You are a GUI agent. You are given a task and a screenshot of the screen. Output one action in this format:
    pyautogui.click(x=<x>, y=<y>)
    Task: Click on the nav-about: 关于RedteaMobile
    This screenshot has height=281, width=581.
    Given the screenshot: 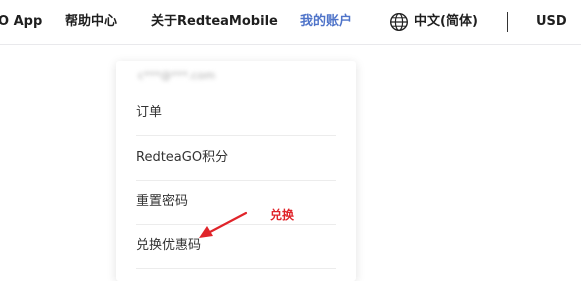 What is the action you would take?
    pyautogui.click(x=214, y=22)
    